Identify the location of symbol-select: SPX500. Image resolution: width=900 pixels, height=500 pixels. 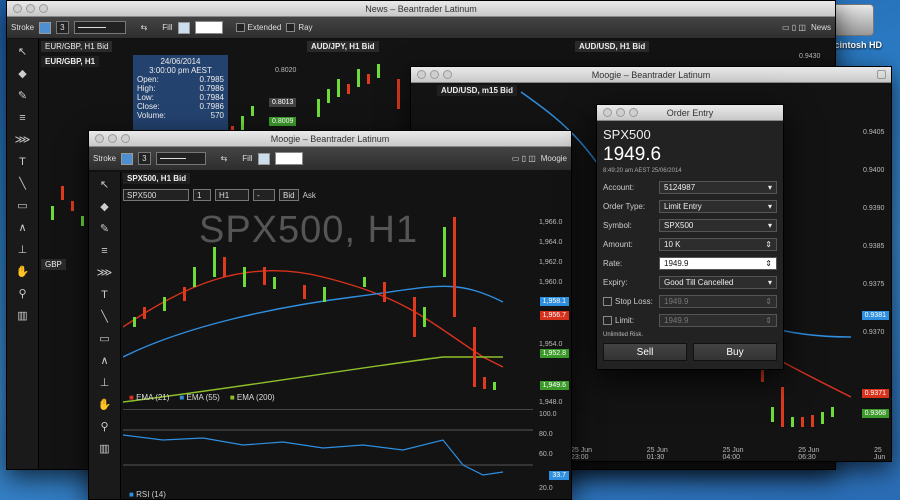
(156, 195).